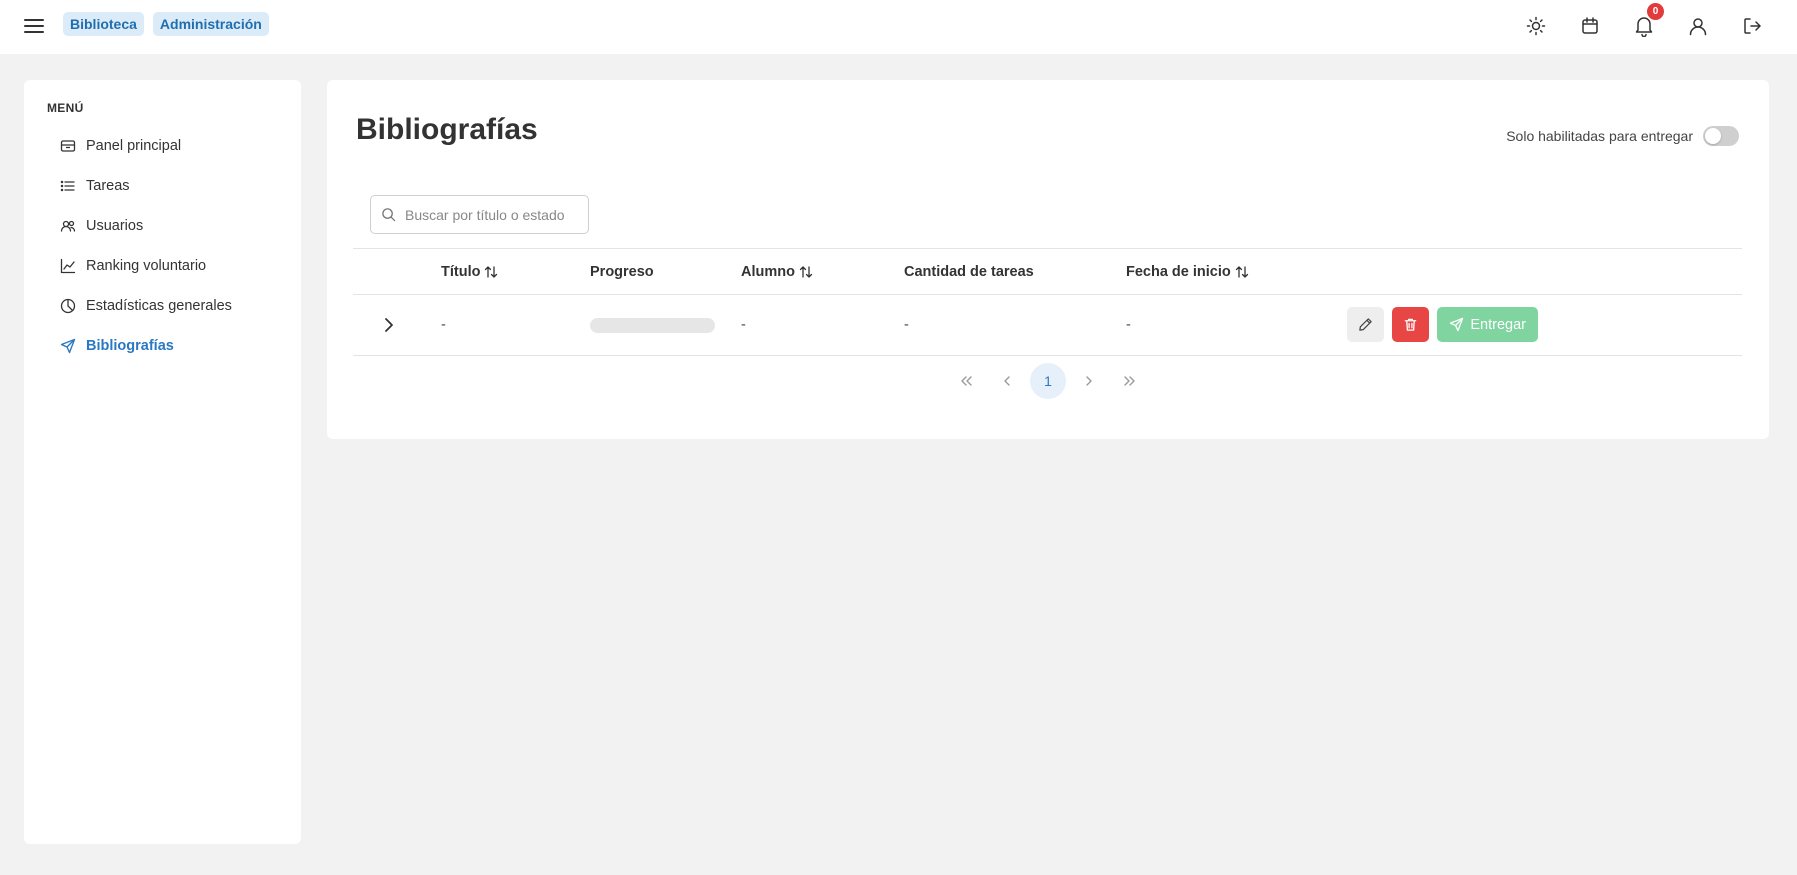  I want to click on user-icon, so click(1698, 26).